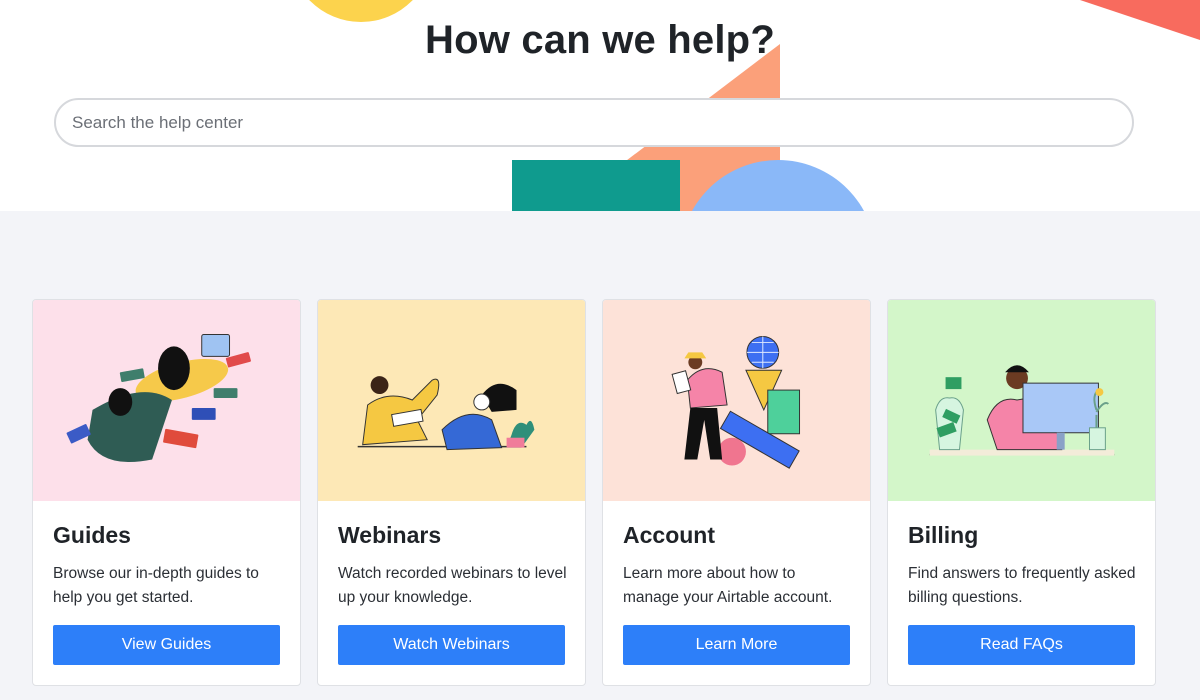 This screenshot has width=1200, height=700. I want to click on read-faqs-button: Read FAQs, so click(1021, 645).